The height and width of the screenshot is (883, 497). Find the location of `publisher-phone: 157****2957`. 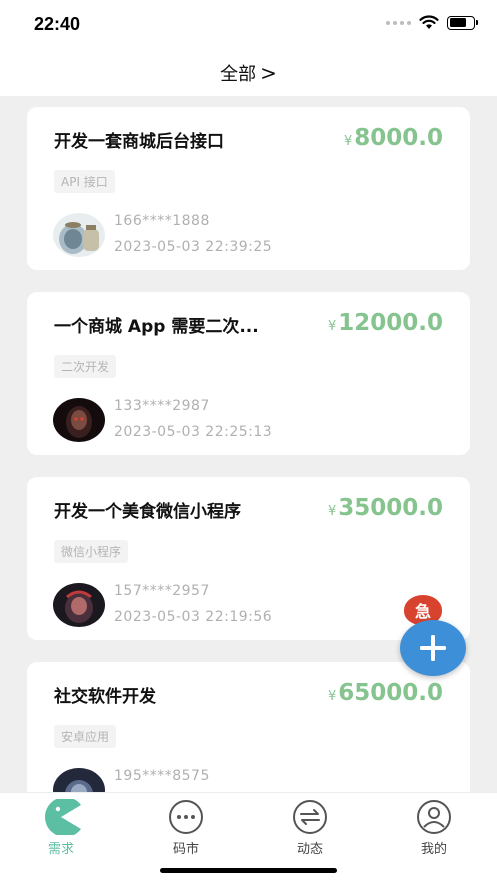

publisher-phone: 157****2957 is located at coordinates (162, 591).